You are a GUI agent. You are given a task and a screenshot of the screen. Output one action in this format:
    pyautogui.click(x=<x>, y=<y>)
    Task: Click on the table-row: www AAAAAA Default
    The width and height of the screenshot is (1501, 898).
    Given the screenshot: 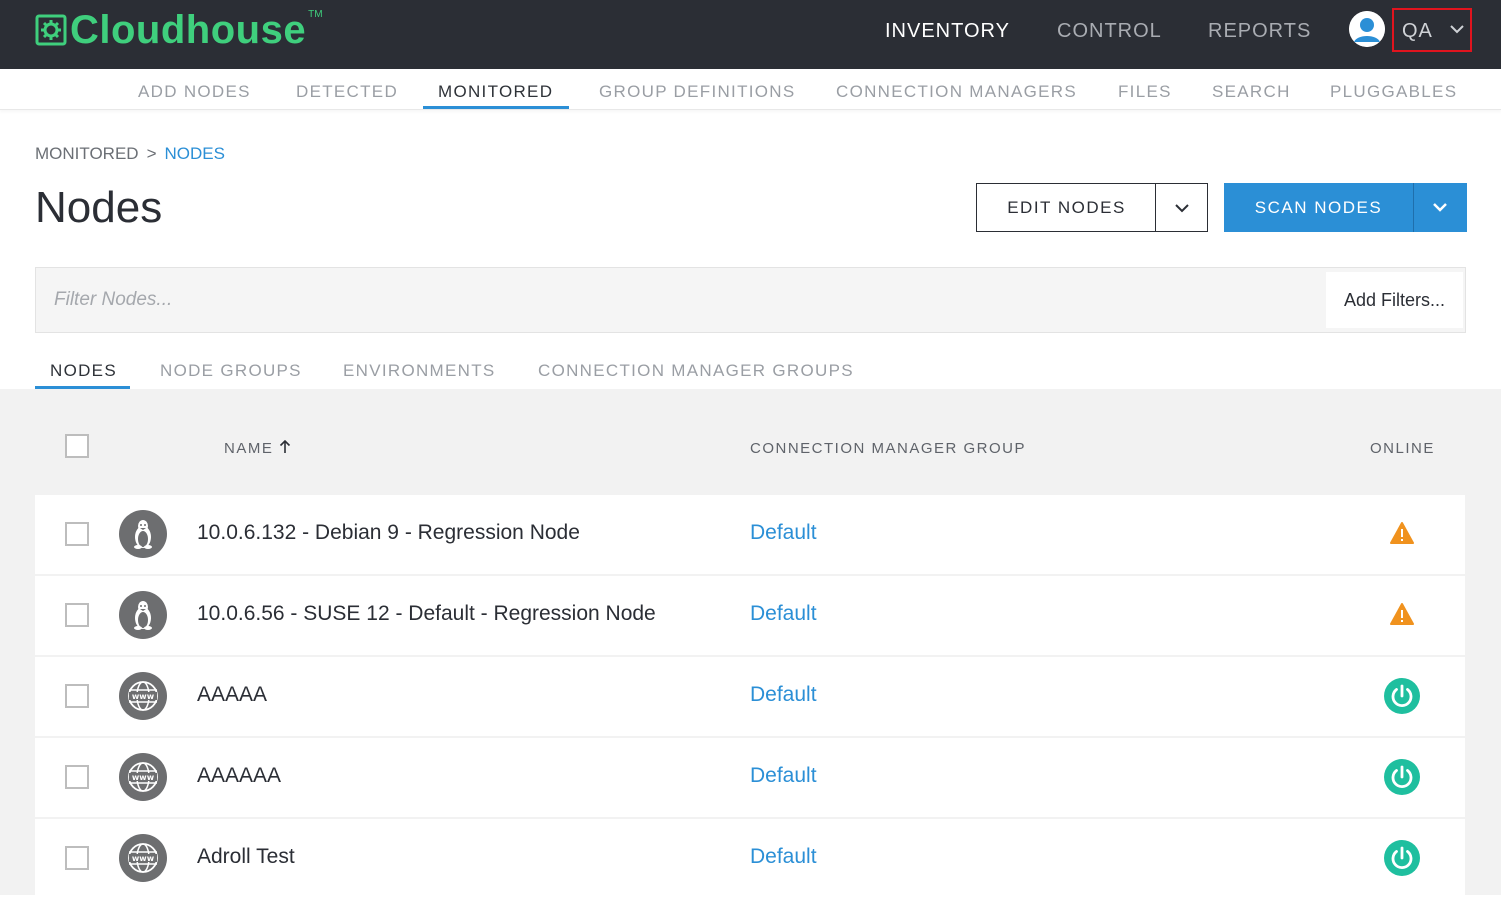 What is the action you would take?
    pyautogui.click(x=750, y=777)
    